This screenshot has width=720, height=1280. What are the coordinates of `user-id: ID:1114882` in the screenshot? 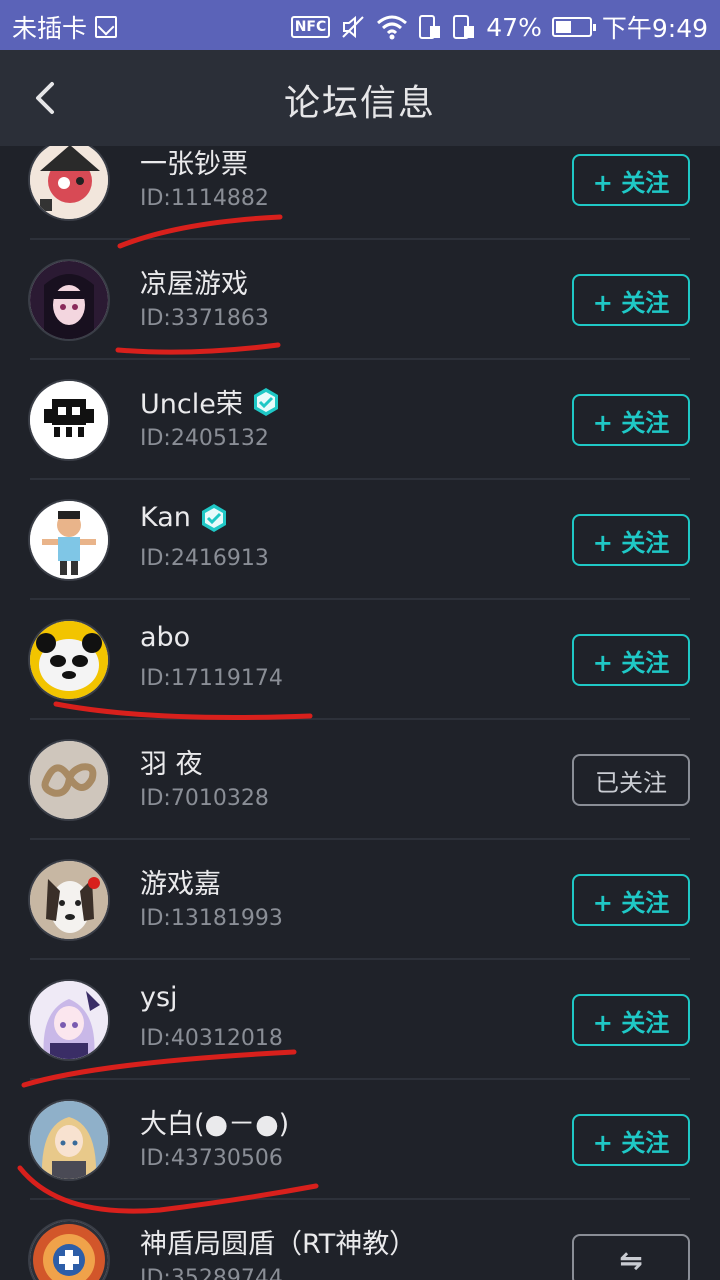 It's located at (204, 198).